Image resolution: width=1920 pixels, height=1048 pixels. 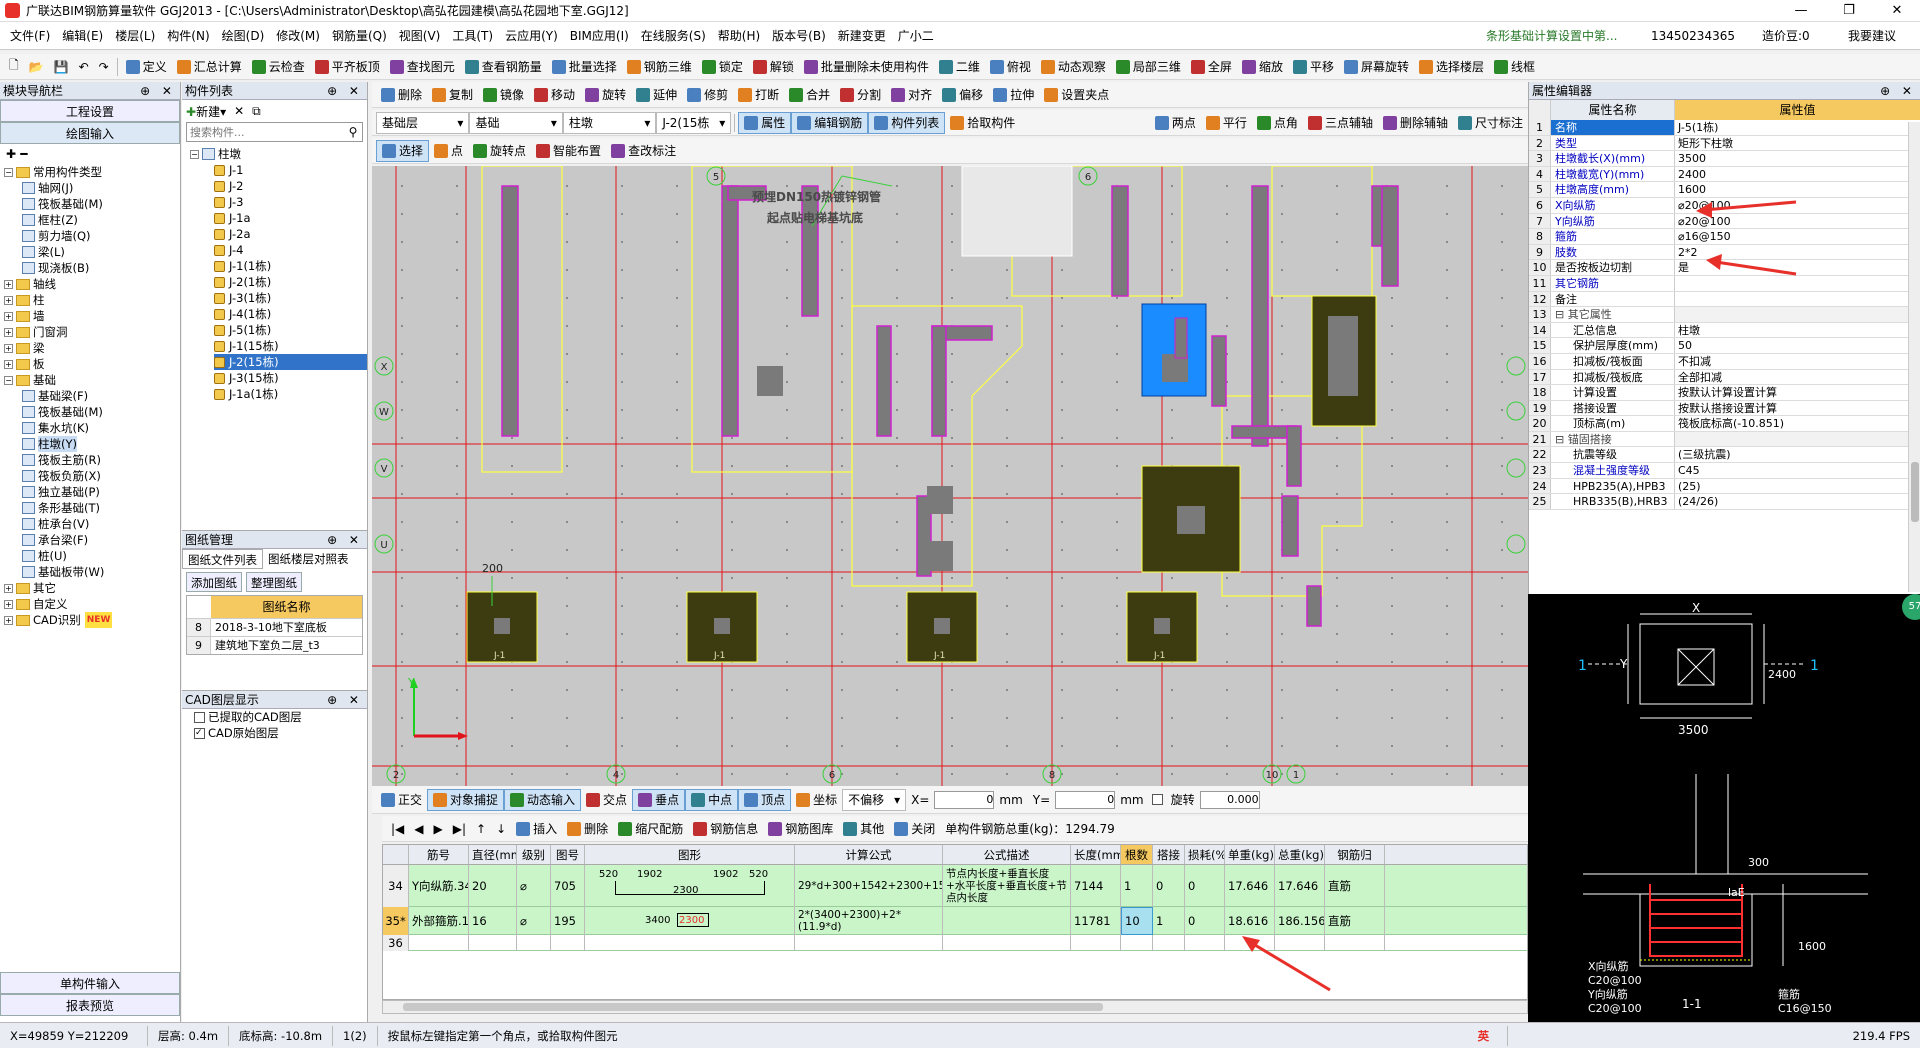 I want to click on main-tool-11: 二维, so click(x=959, y=67).